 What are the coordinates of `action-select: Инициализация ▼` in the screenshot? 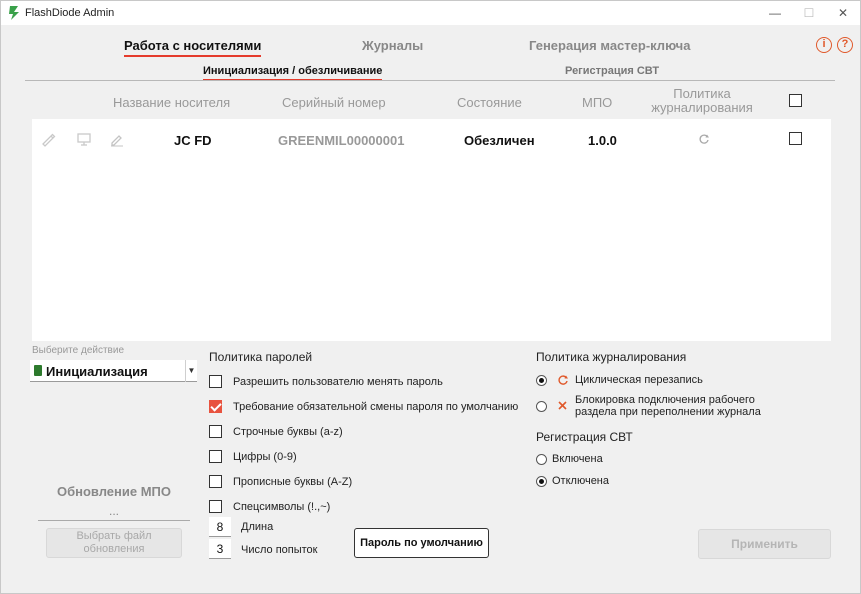 It's located at (113, 371).